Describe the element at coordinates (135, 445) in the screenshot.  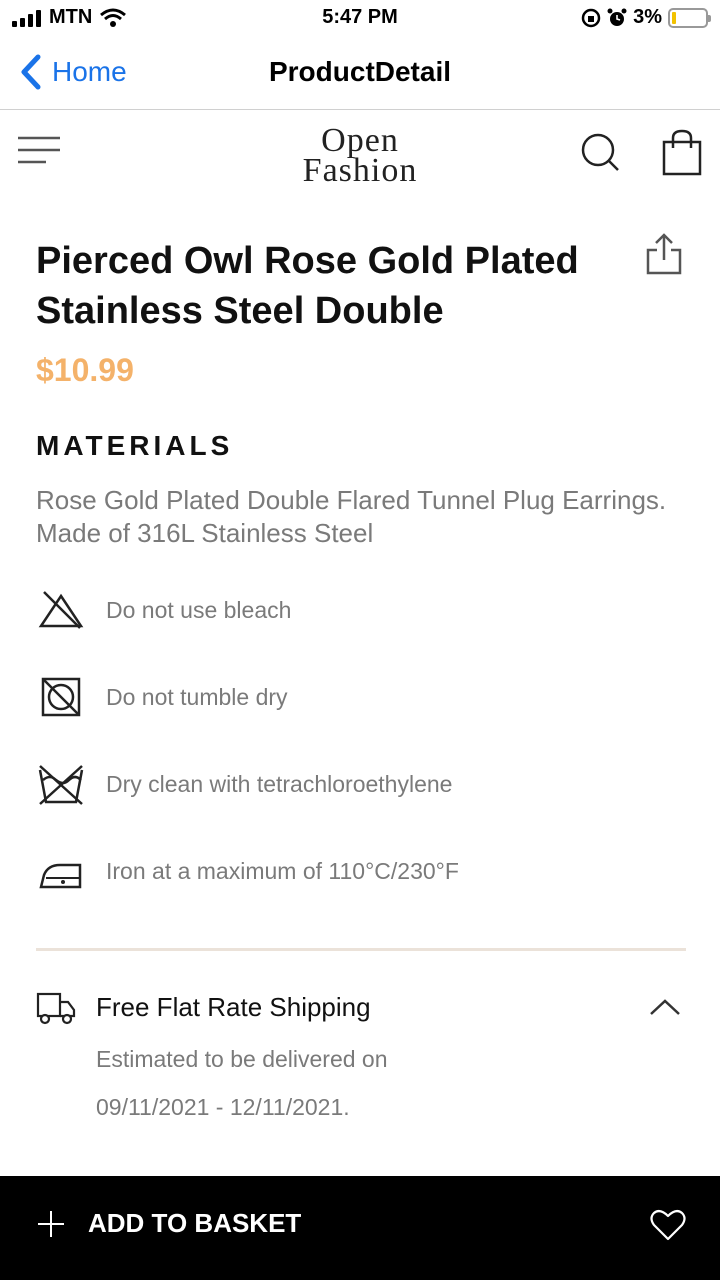
I see `materials-heading: MATERIALS` at that location.